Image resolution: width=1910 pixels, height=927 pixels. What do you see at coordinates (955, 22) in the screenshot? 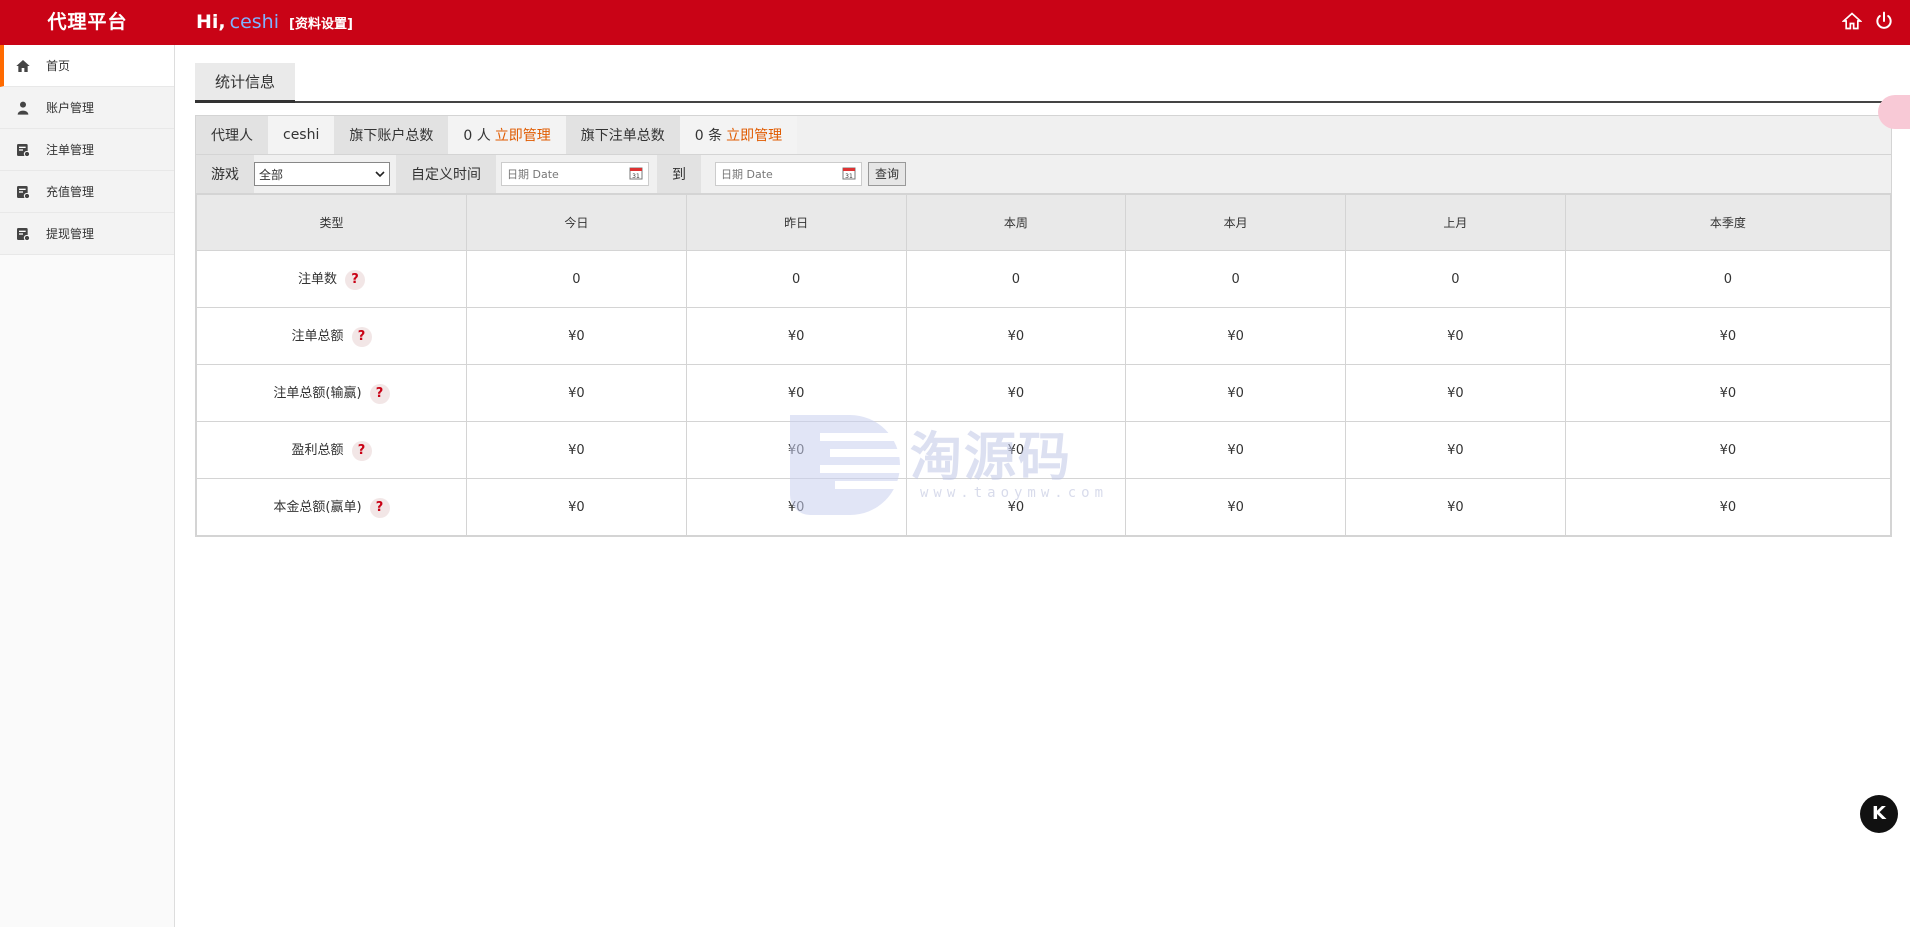
I see `top-header: 代理平台 Hi, ceshi [资料设置]` at bounding box center [955, 22].